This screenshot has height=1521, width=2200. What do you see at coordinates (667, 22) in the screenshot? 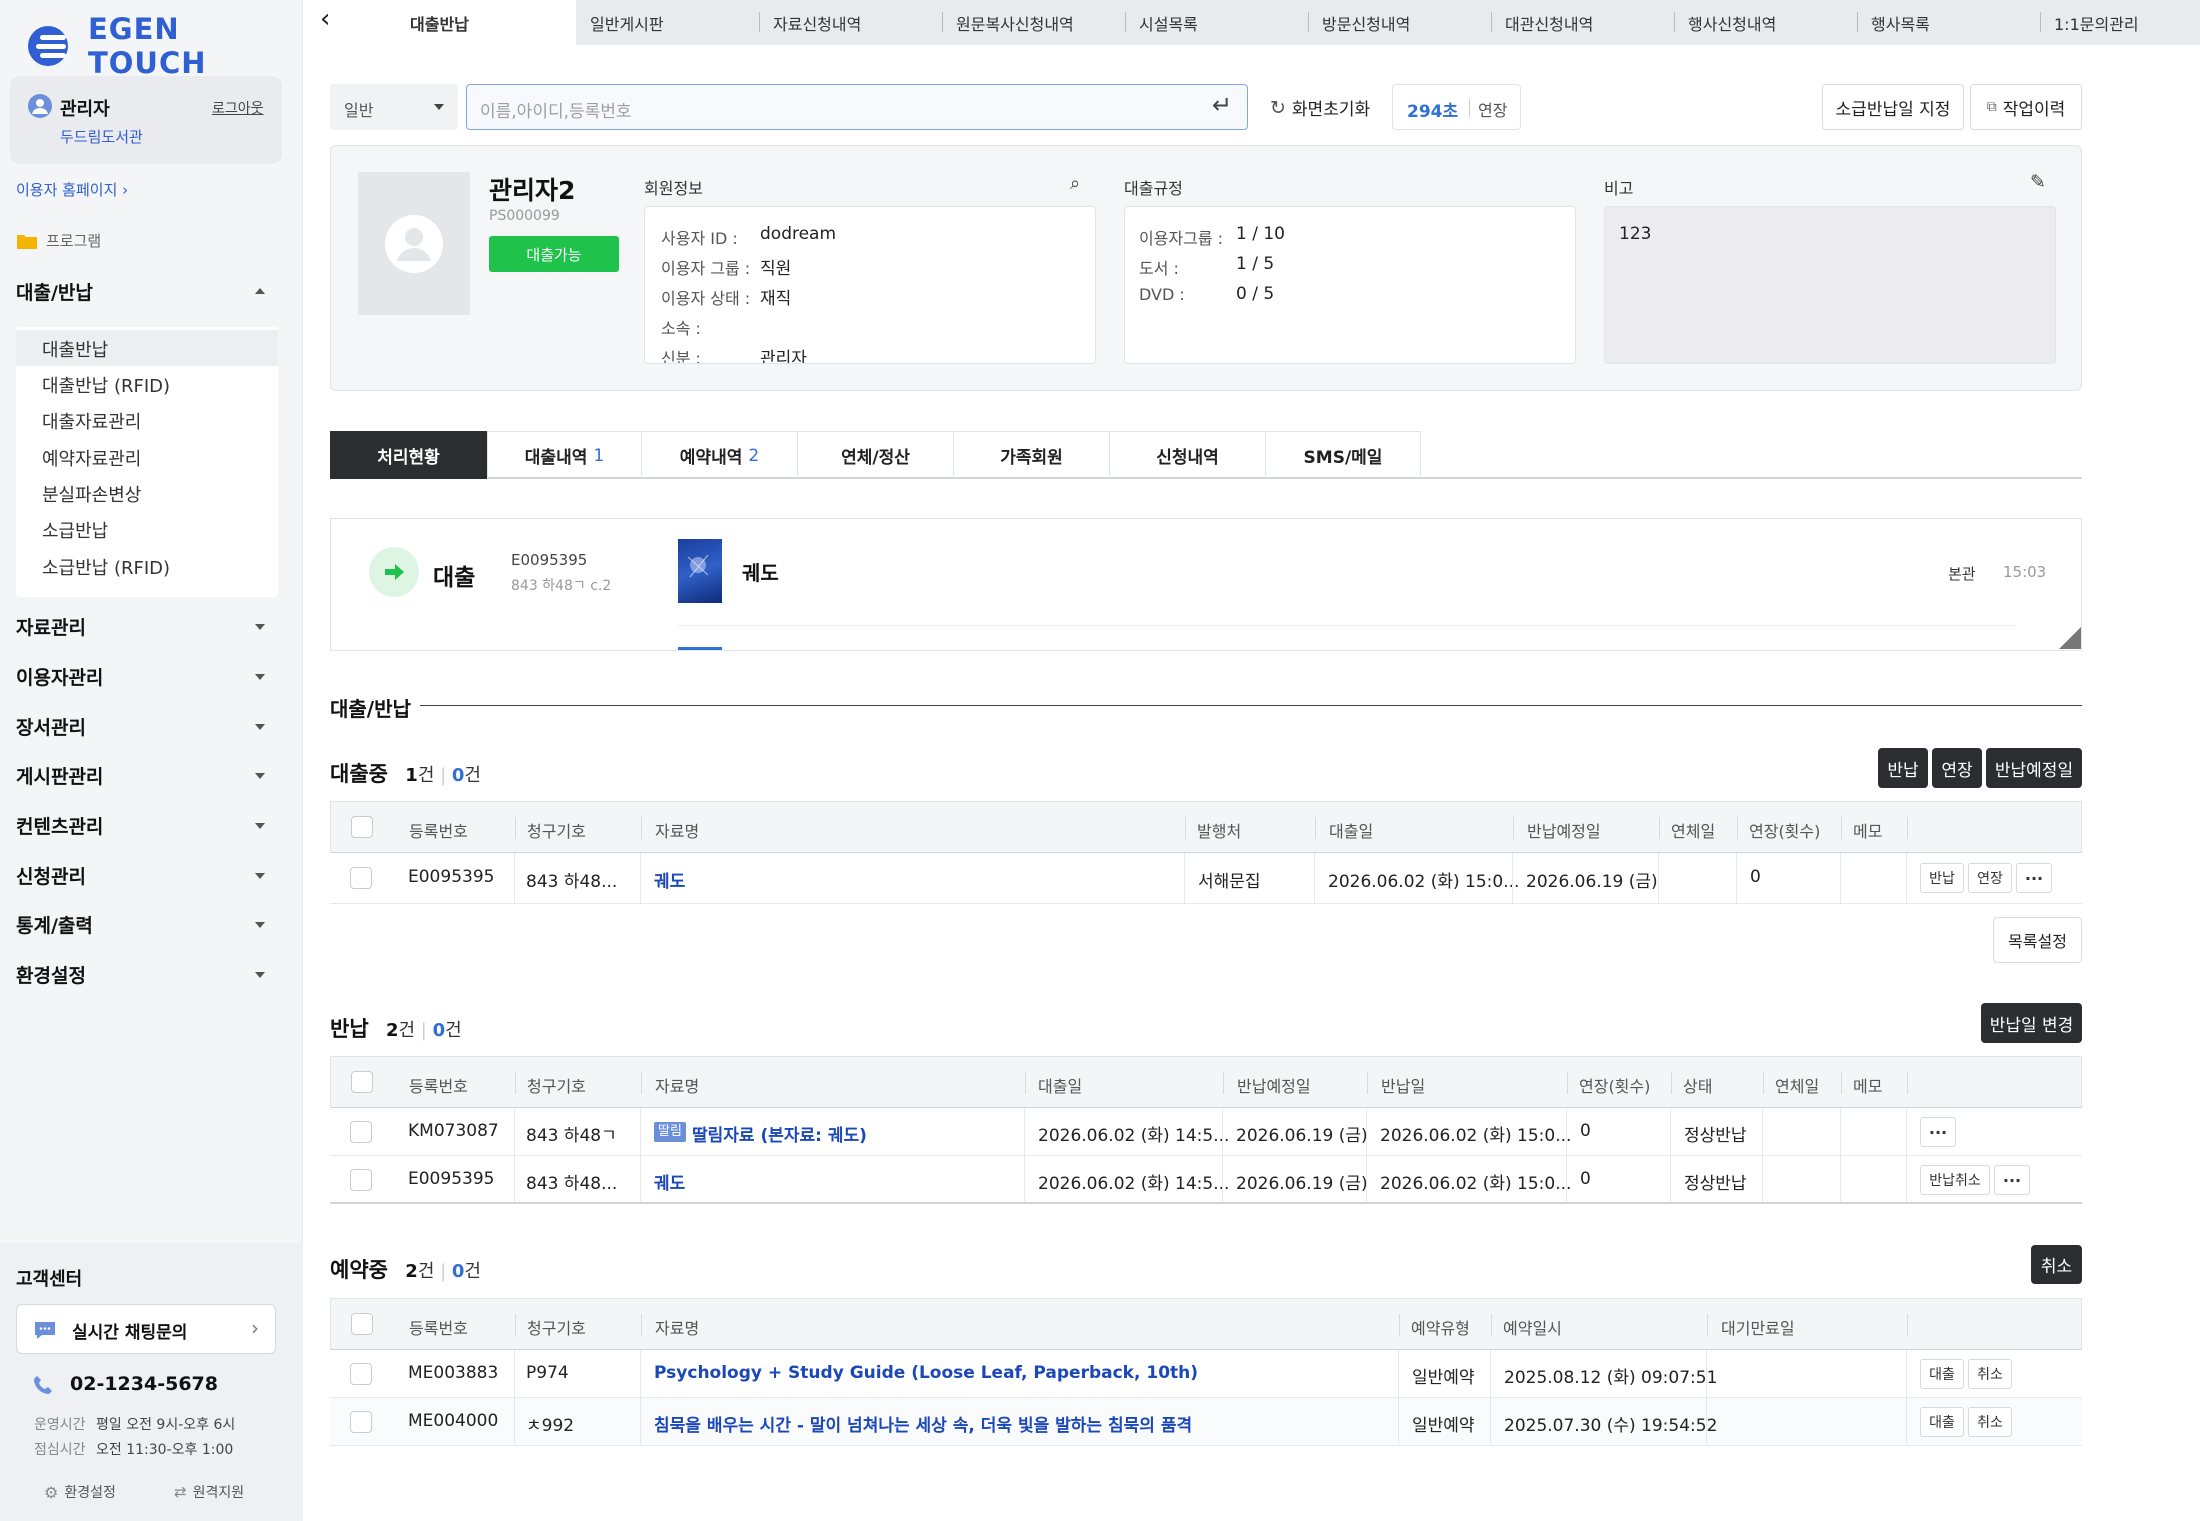
I see `tab-general-board: 일반게시판` at bounding box center [667, 22].